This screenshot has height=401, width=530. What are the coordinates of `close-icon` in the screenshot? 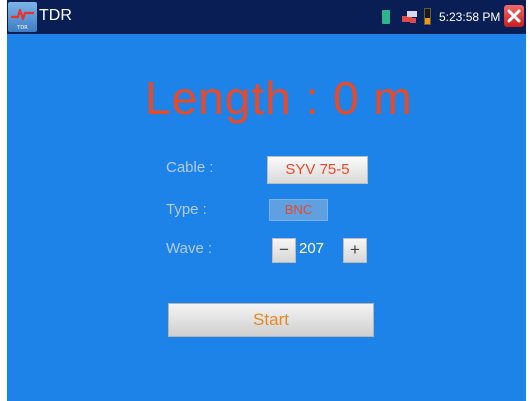 It's located at (514, 16).